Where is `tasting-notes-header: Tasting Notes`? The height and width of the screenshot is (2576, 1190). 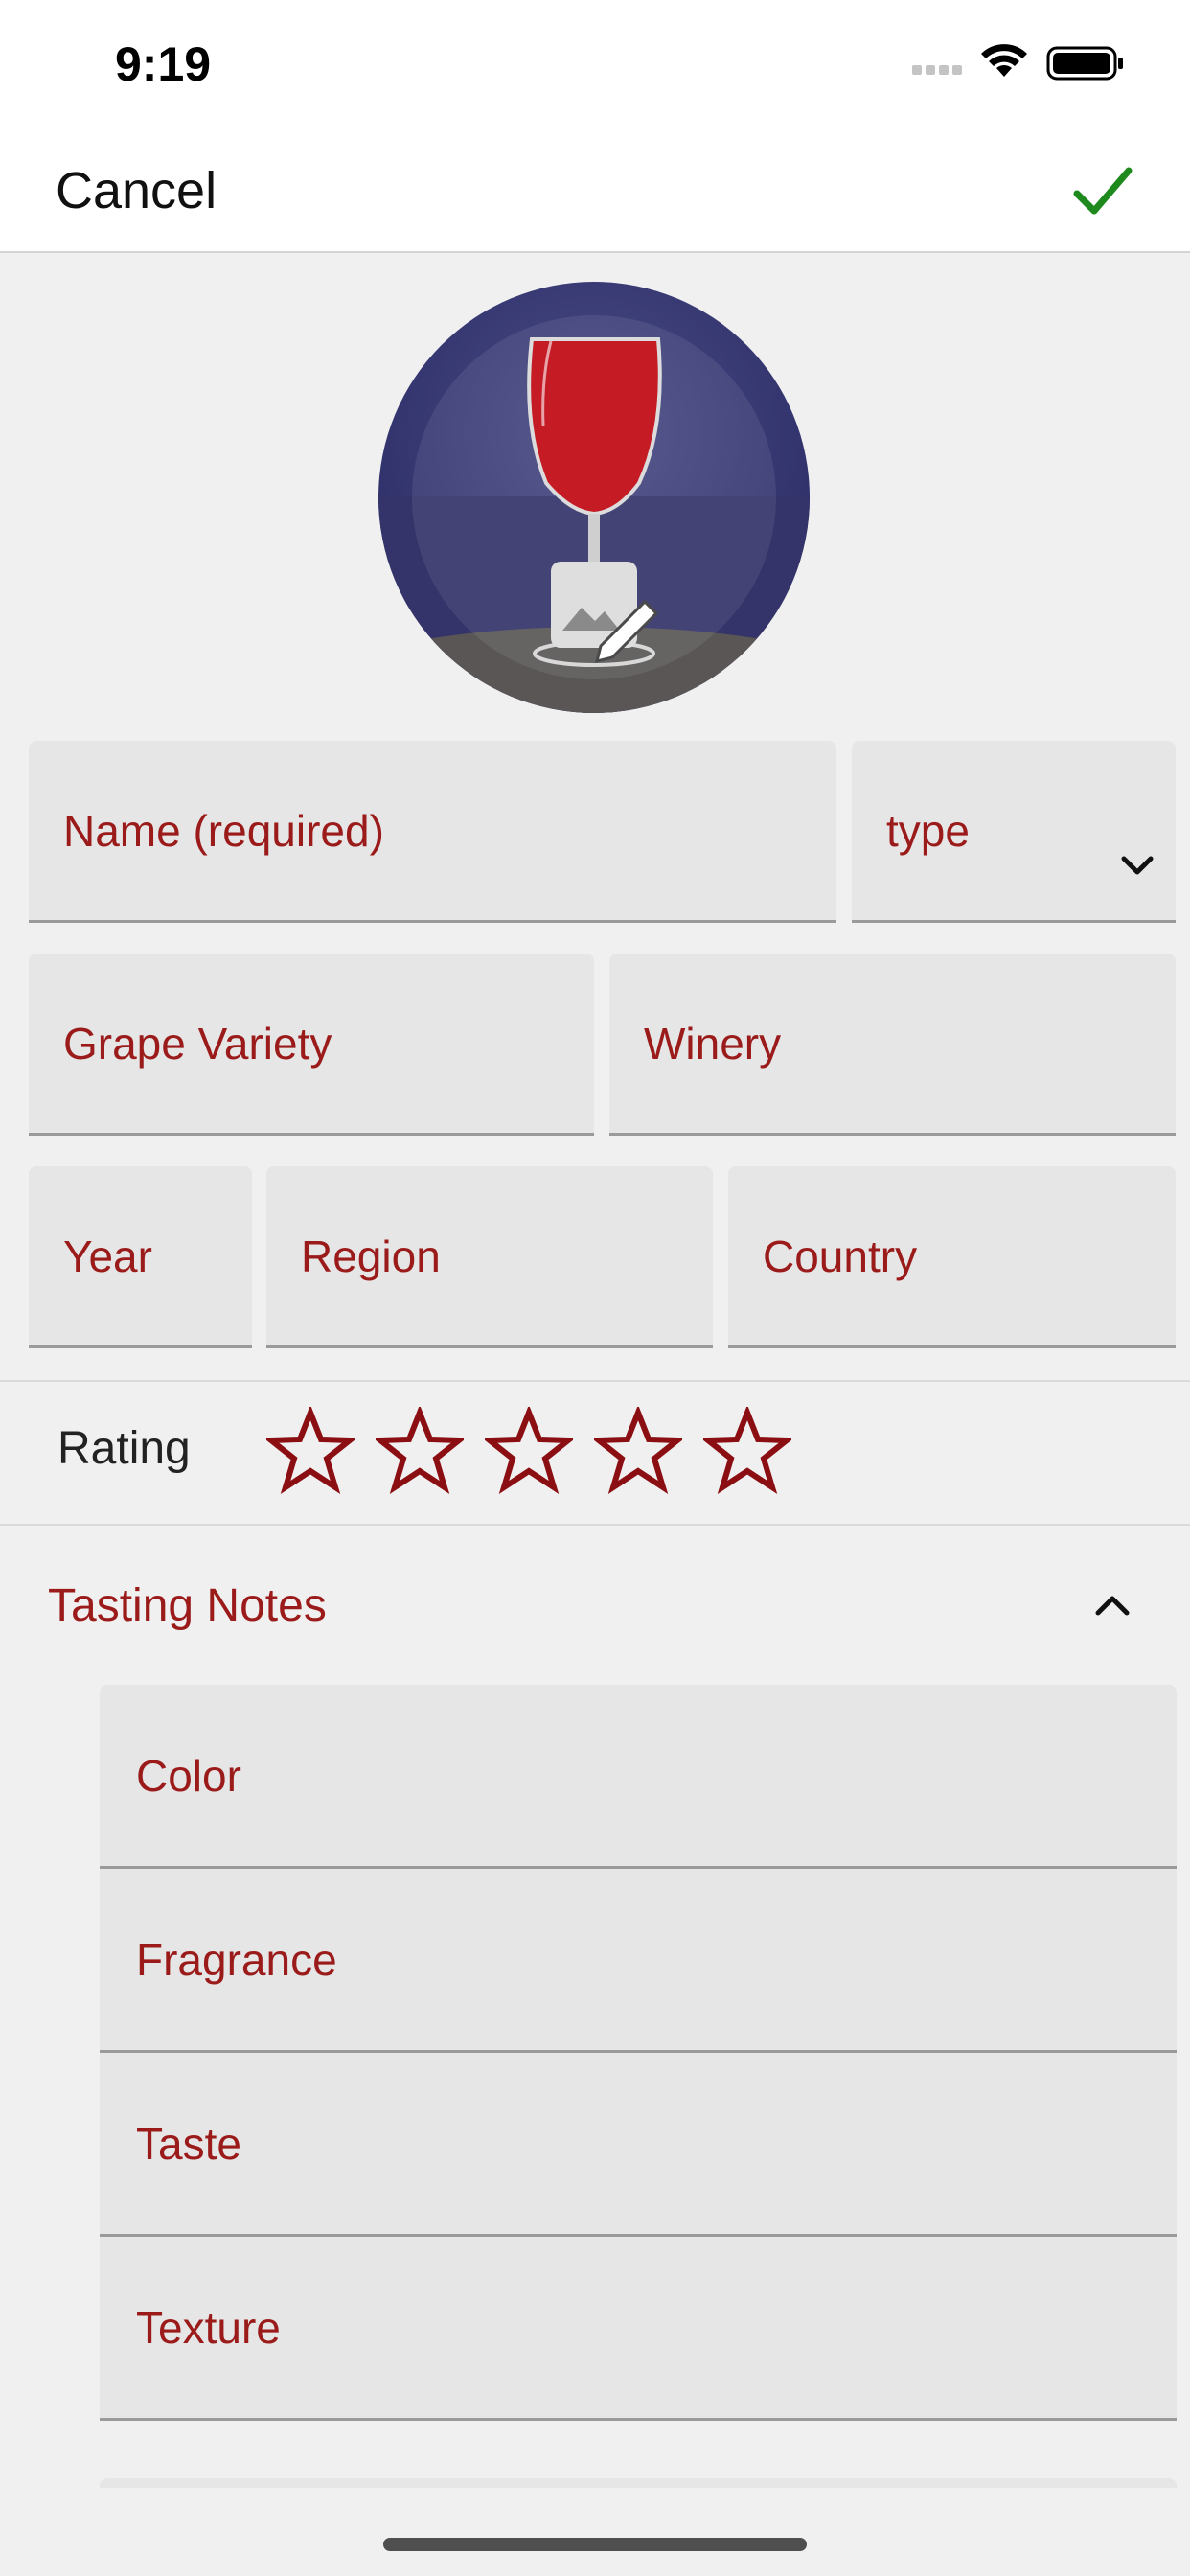
tasting-notes-header: Tasting Notes is located at coordinates (595, 1605).